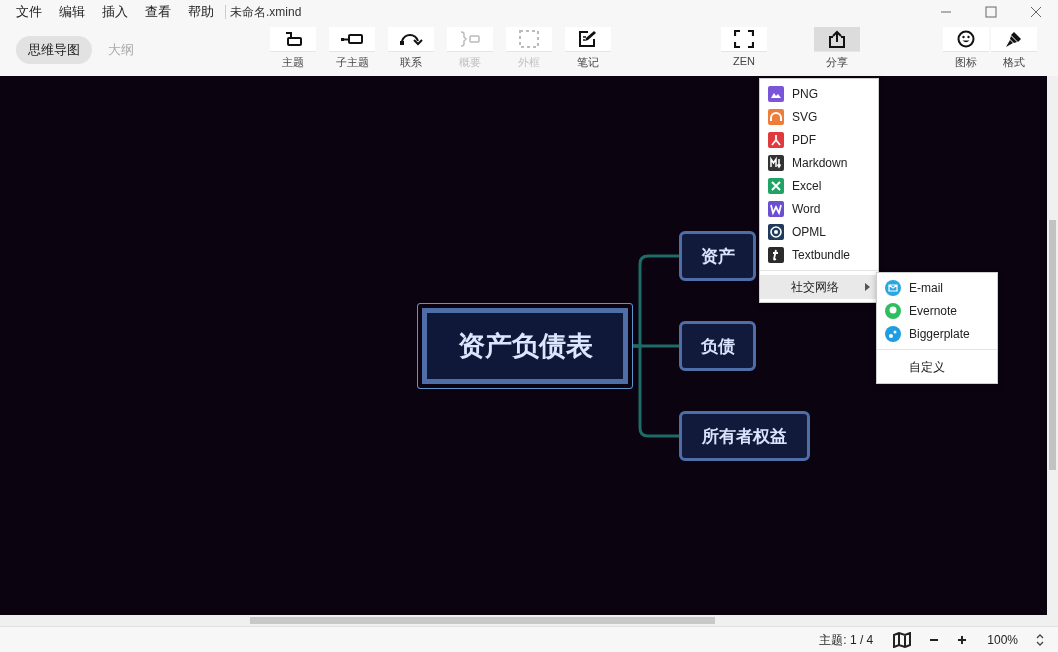 Image resolution: width=1058 pixels, height=652 pixels. Describe the element at coordinates (1002, 640) in the screenshot. I see `zoom-level: 100%` at that location.